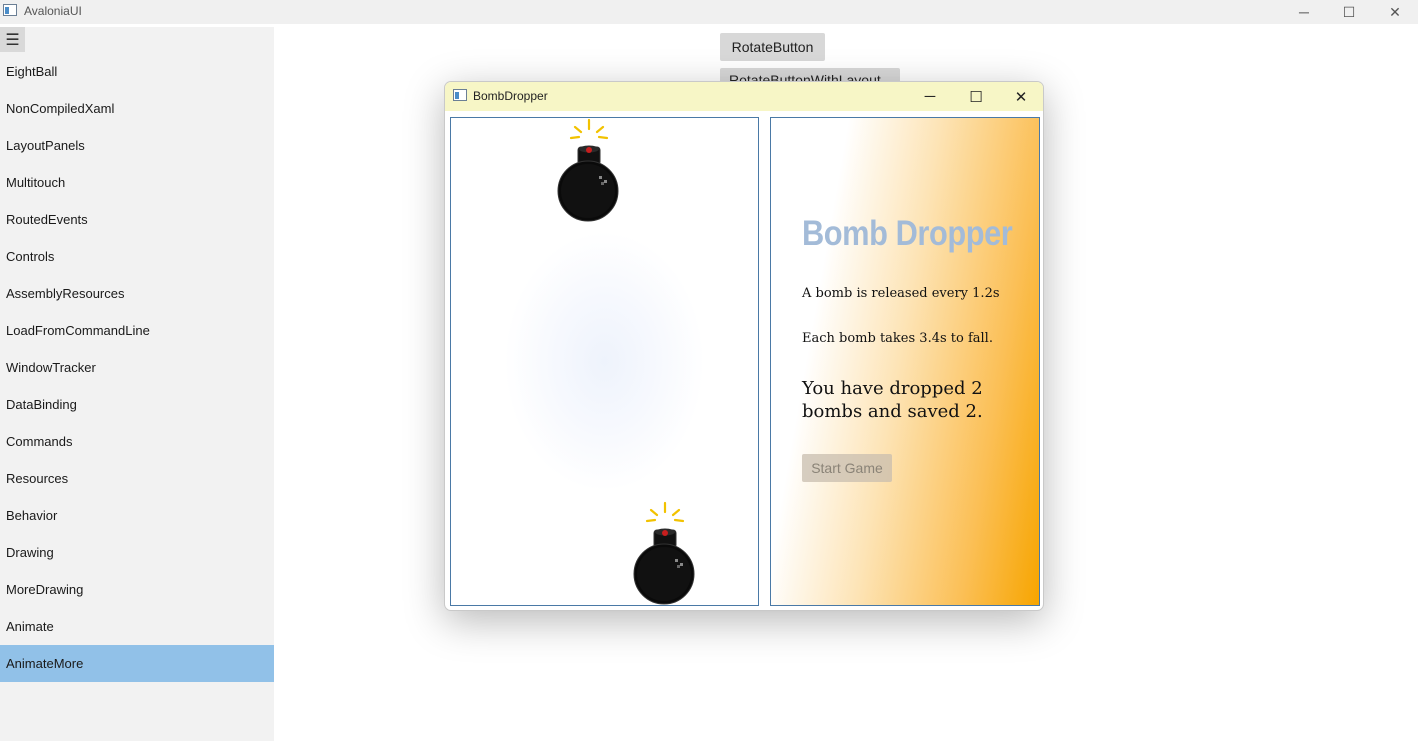  Describe the element at coordinates (892, 400) in the screenshot. I see `game-status-text: You have dropped 2 bombs and saved 2.` at that location.